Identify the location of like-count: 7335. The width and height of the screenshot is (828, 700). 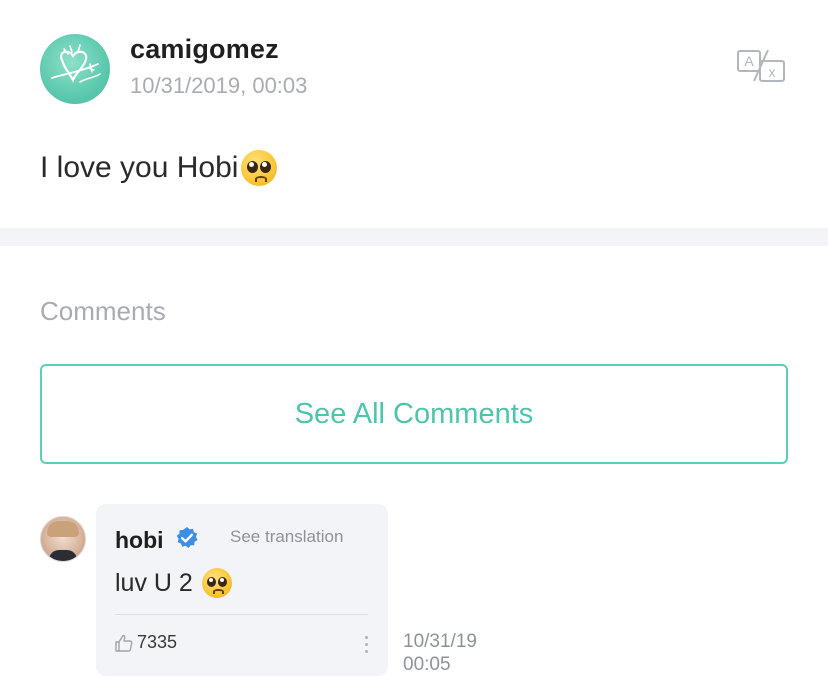
(157, 642).